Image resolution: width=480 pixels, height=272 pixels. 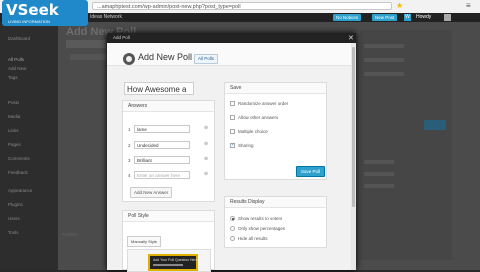 What do you see at coordinates (347, 17) in the screenshot?
I see `notices-button: No Notices` at bounding box center [347, 17].